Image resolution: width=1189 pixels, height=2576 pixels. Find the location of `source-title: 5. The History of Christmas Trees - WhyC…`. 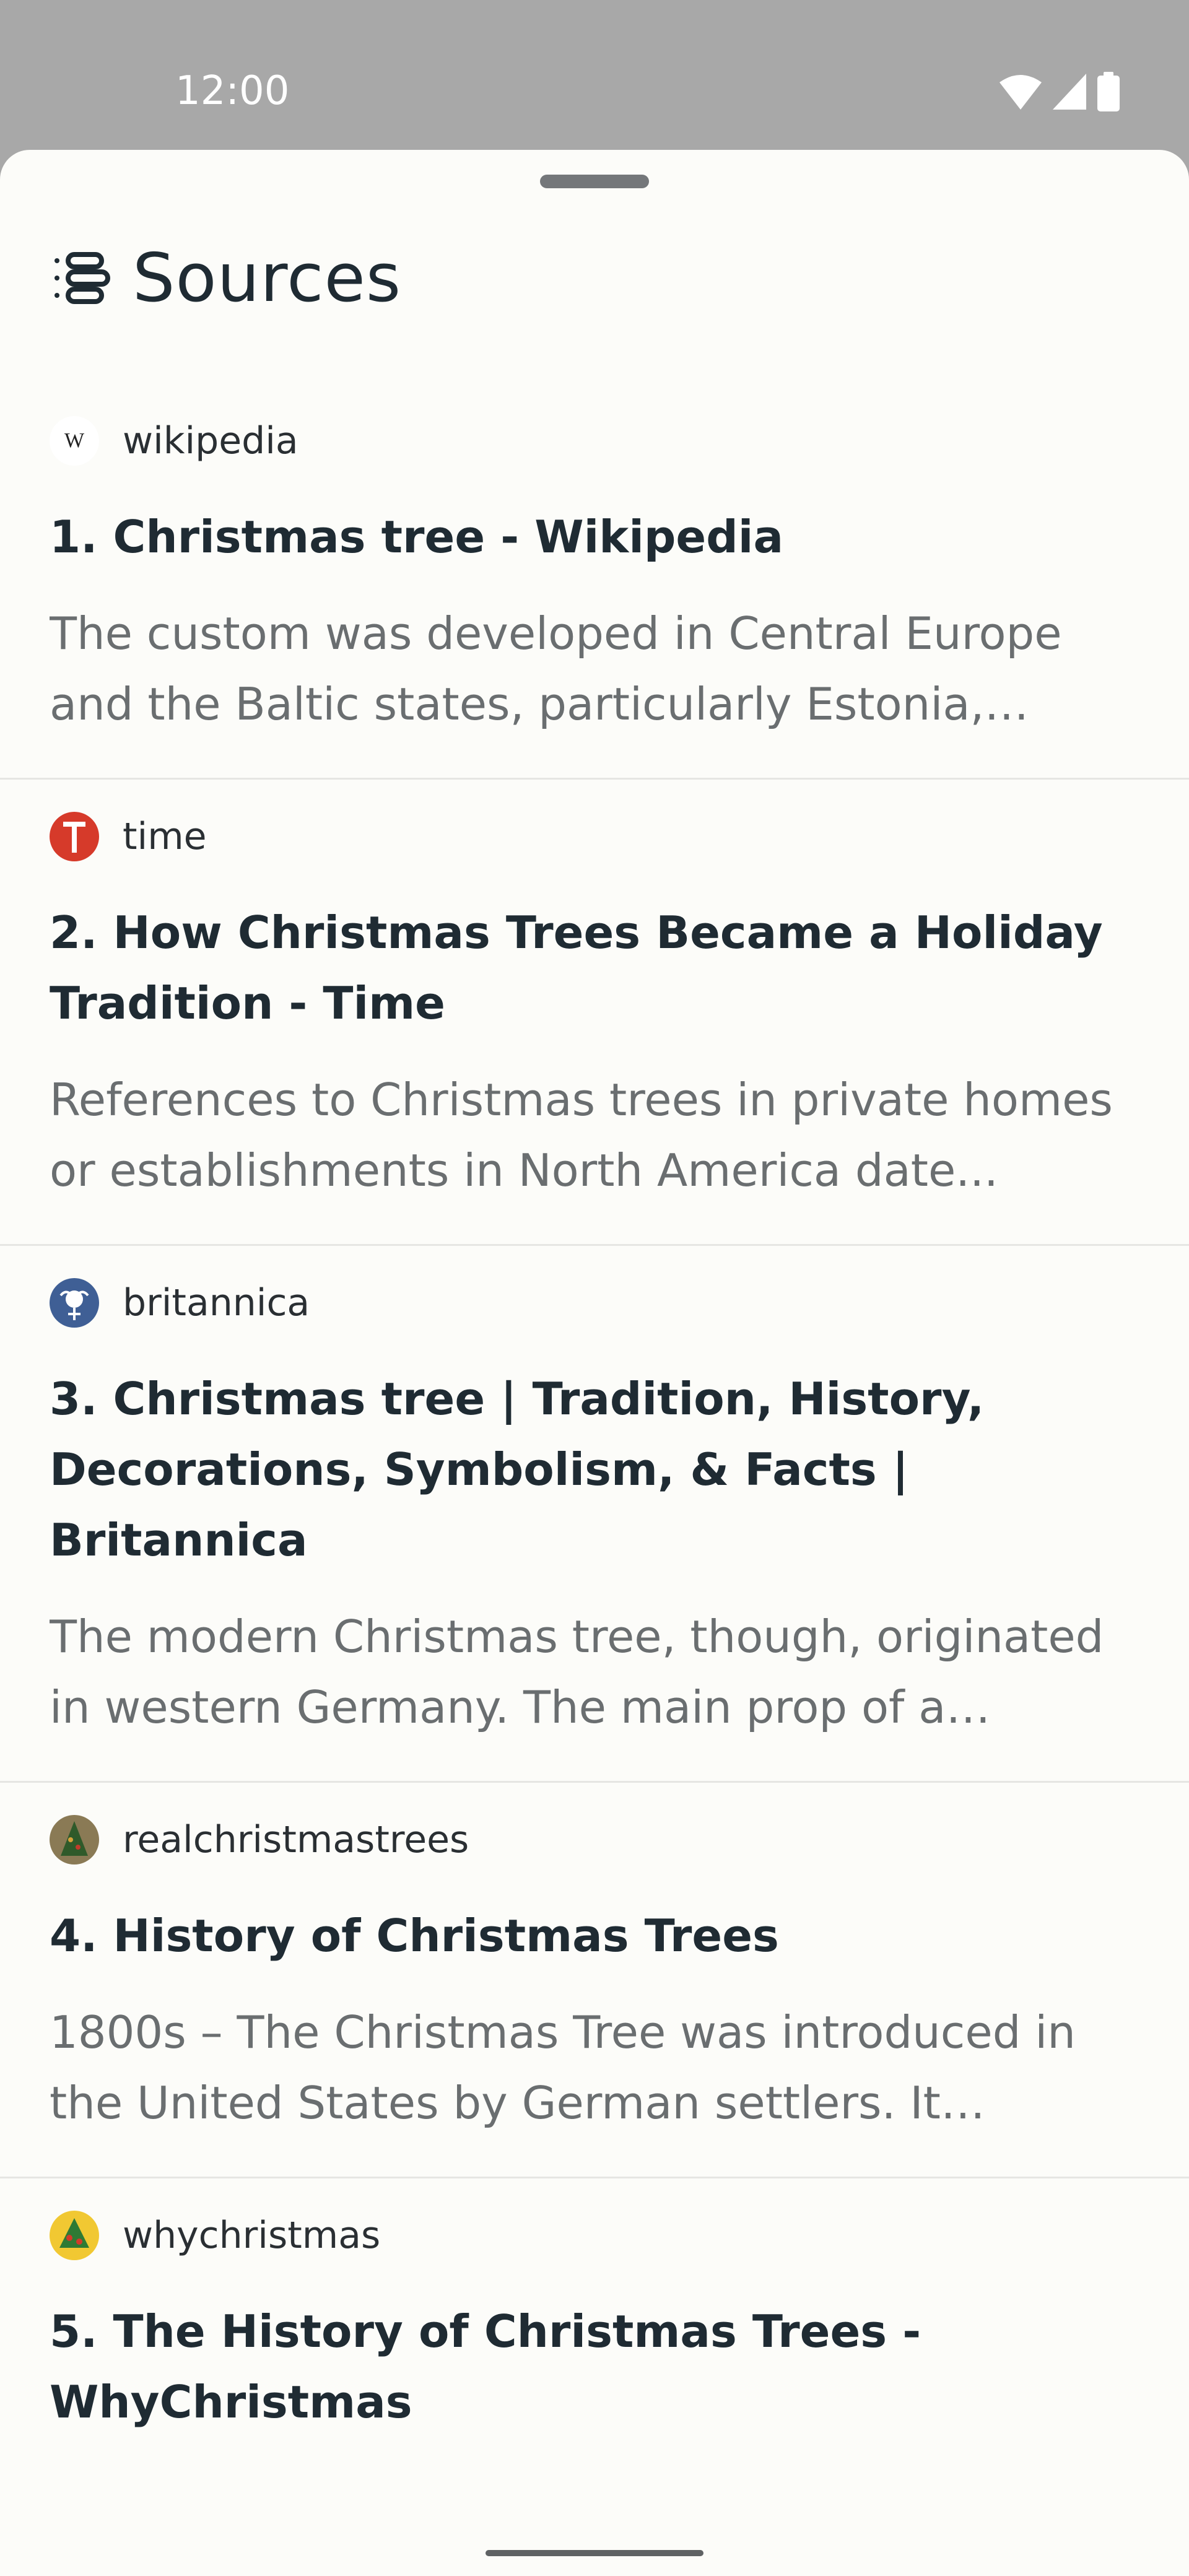

source-title: 5. The History of Christmas Trees - WhyC… is located at coordinates (594, 2366).